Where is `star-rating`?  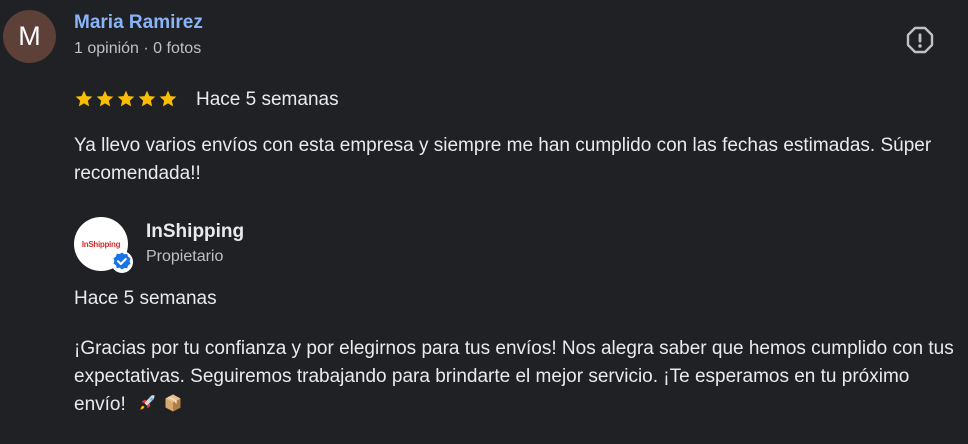
star-rating is located at coordinates (126, 99).